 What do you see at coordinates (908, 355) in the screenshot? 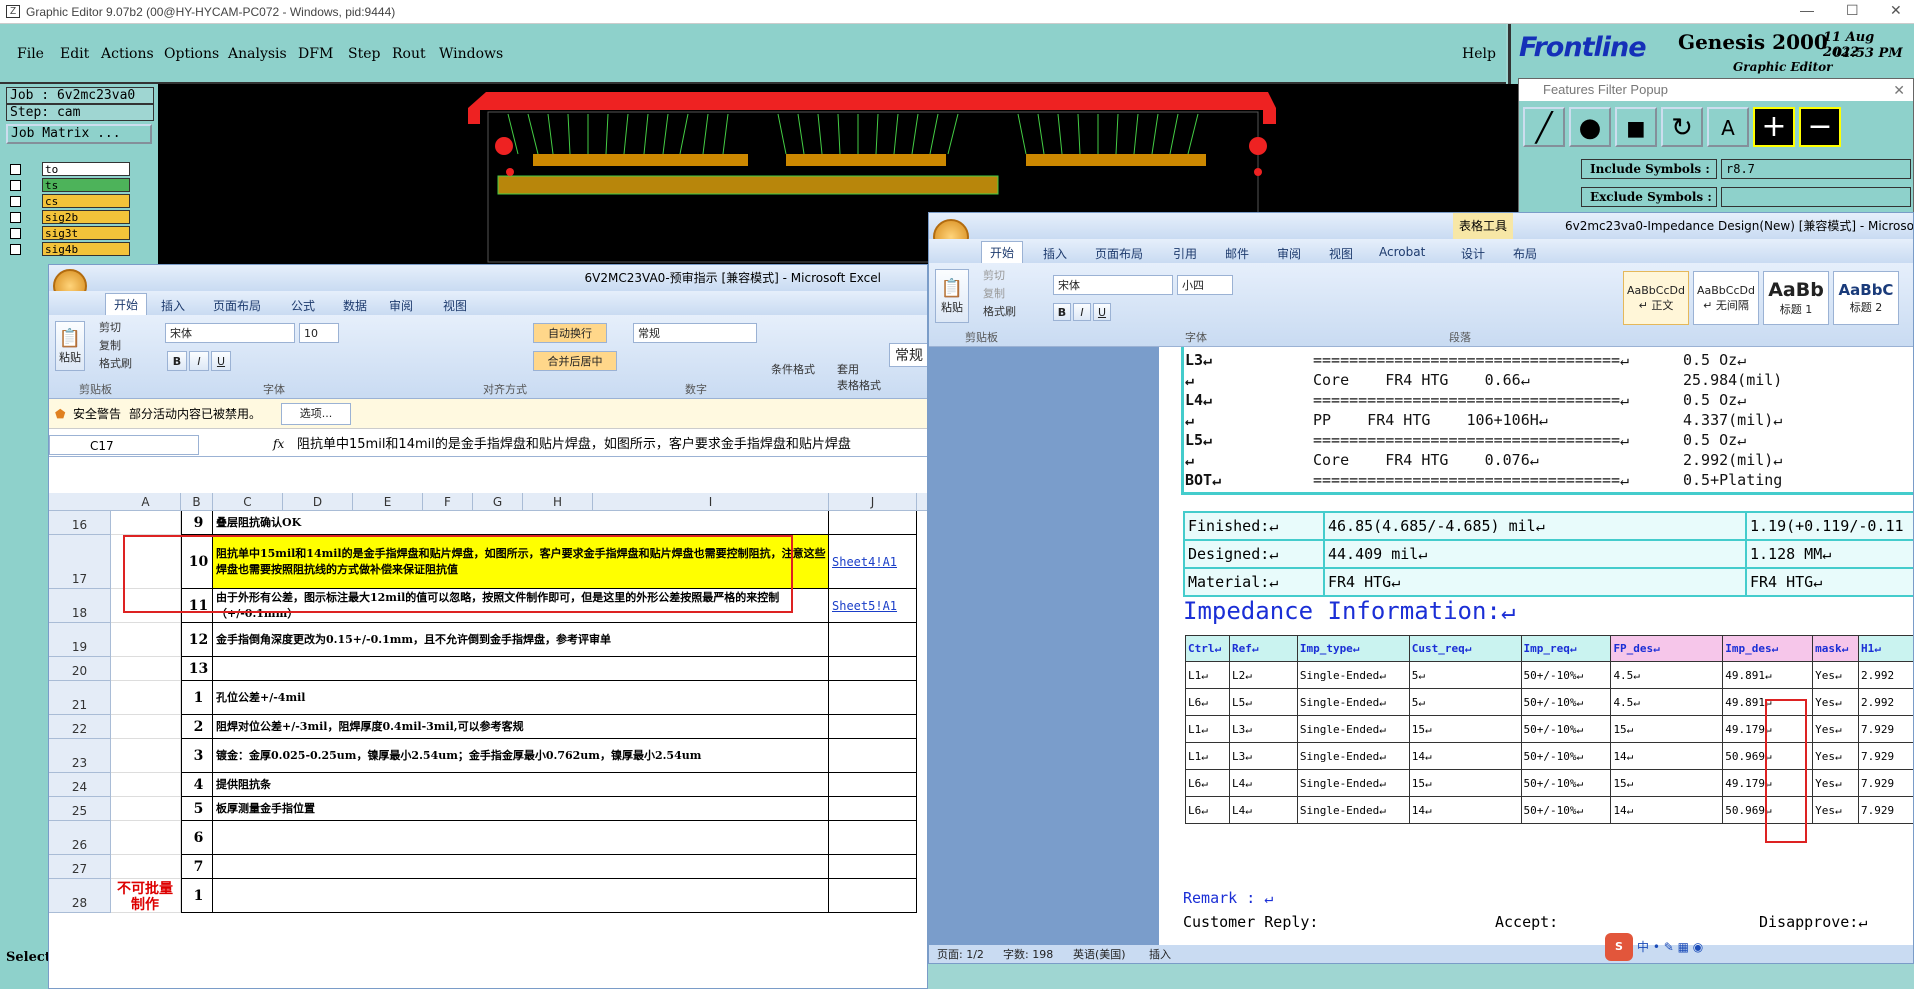
I see `cell-style-normal: 常规` at bounding box center [908, 355].